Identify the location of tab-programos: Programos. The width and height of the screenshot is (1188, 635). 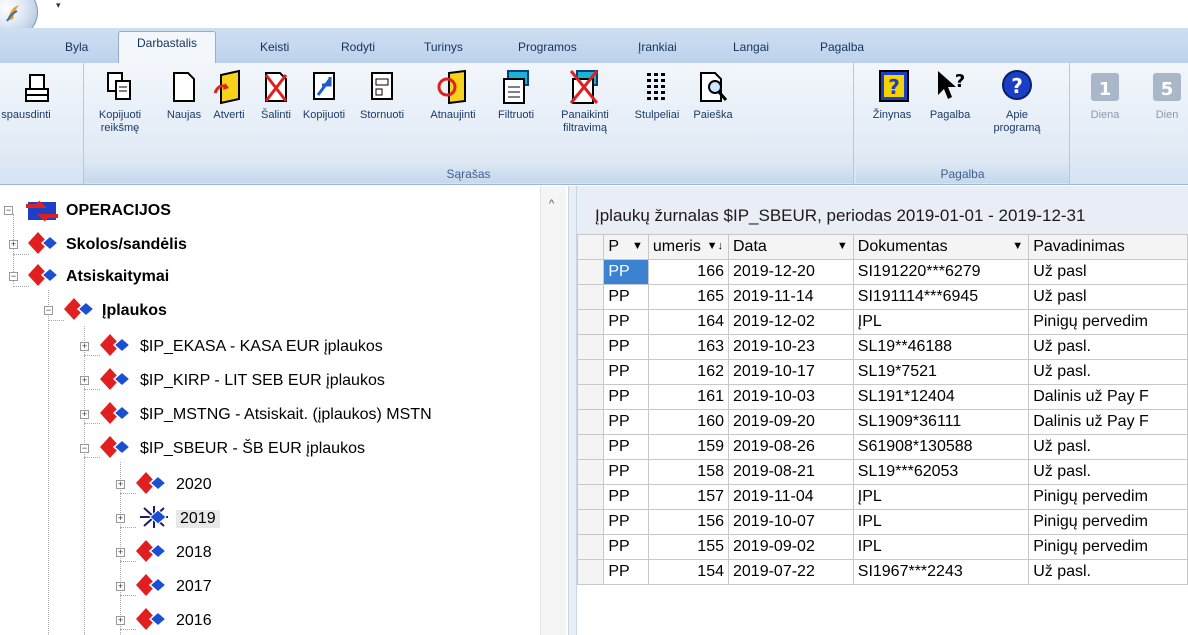
(547, 49).